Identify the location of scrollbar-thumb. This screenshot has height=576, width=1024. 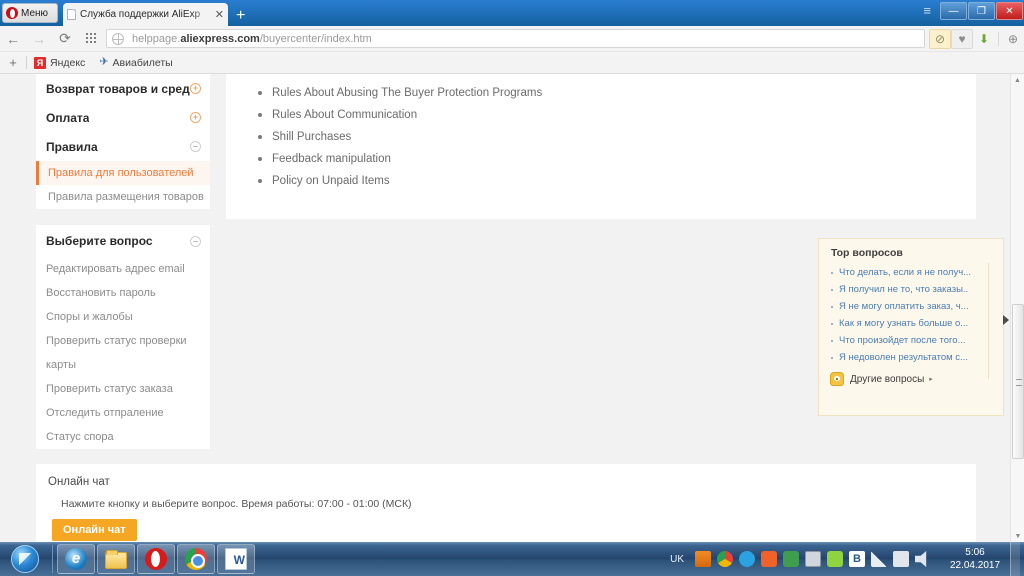
(1018, 381).